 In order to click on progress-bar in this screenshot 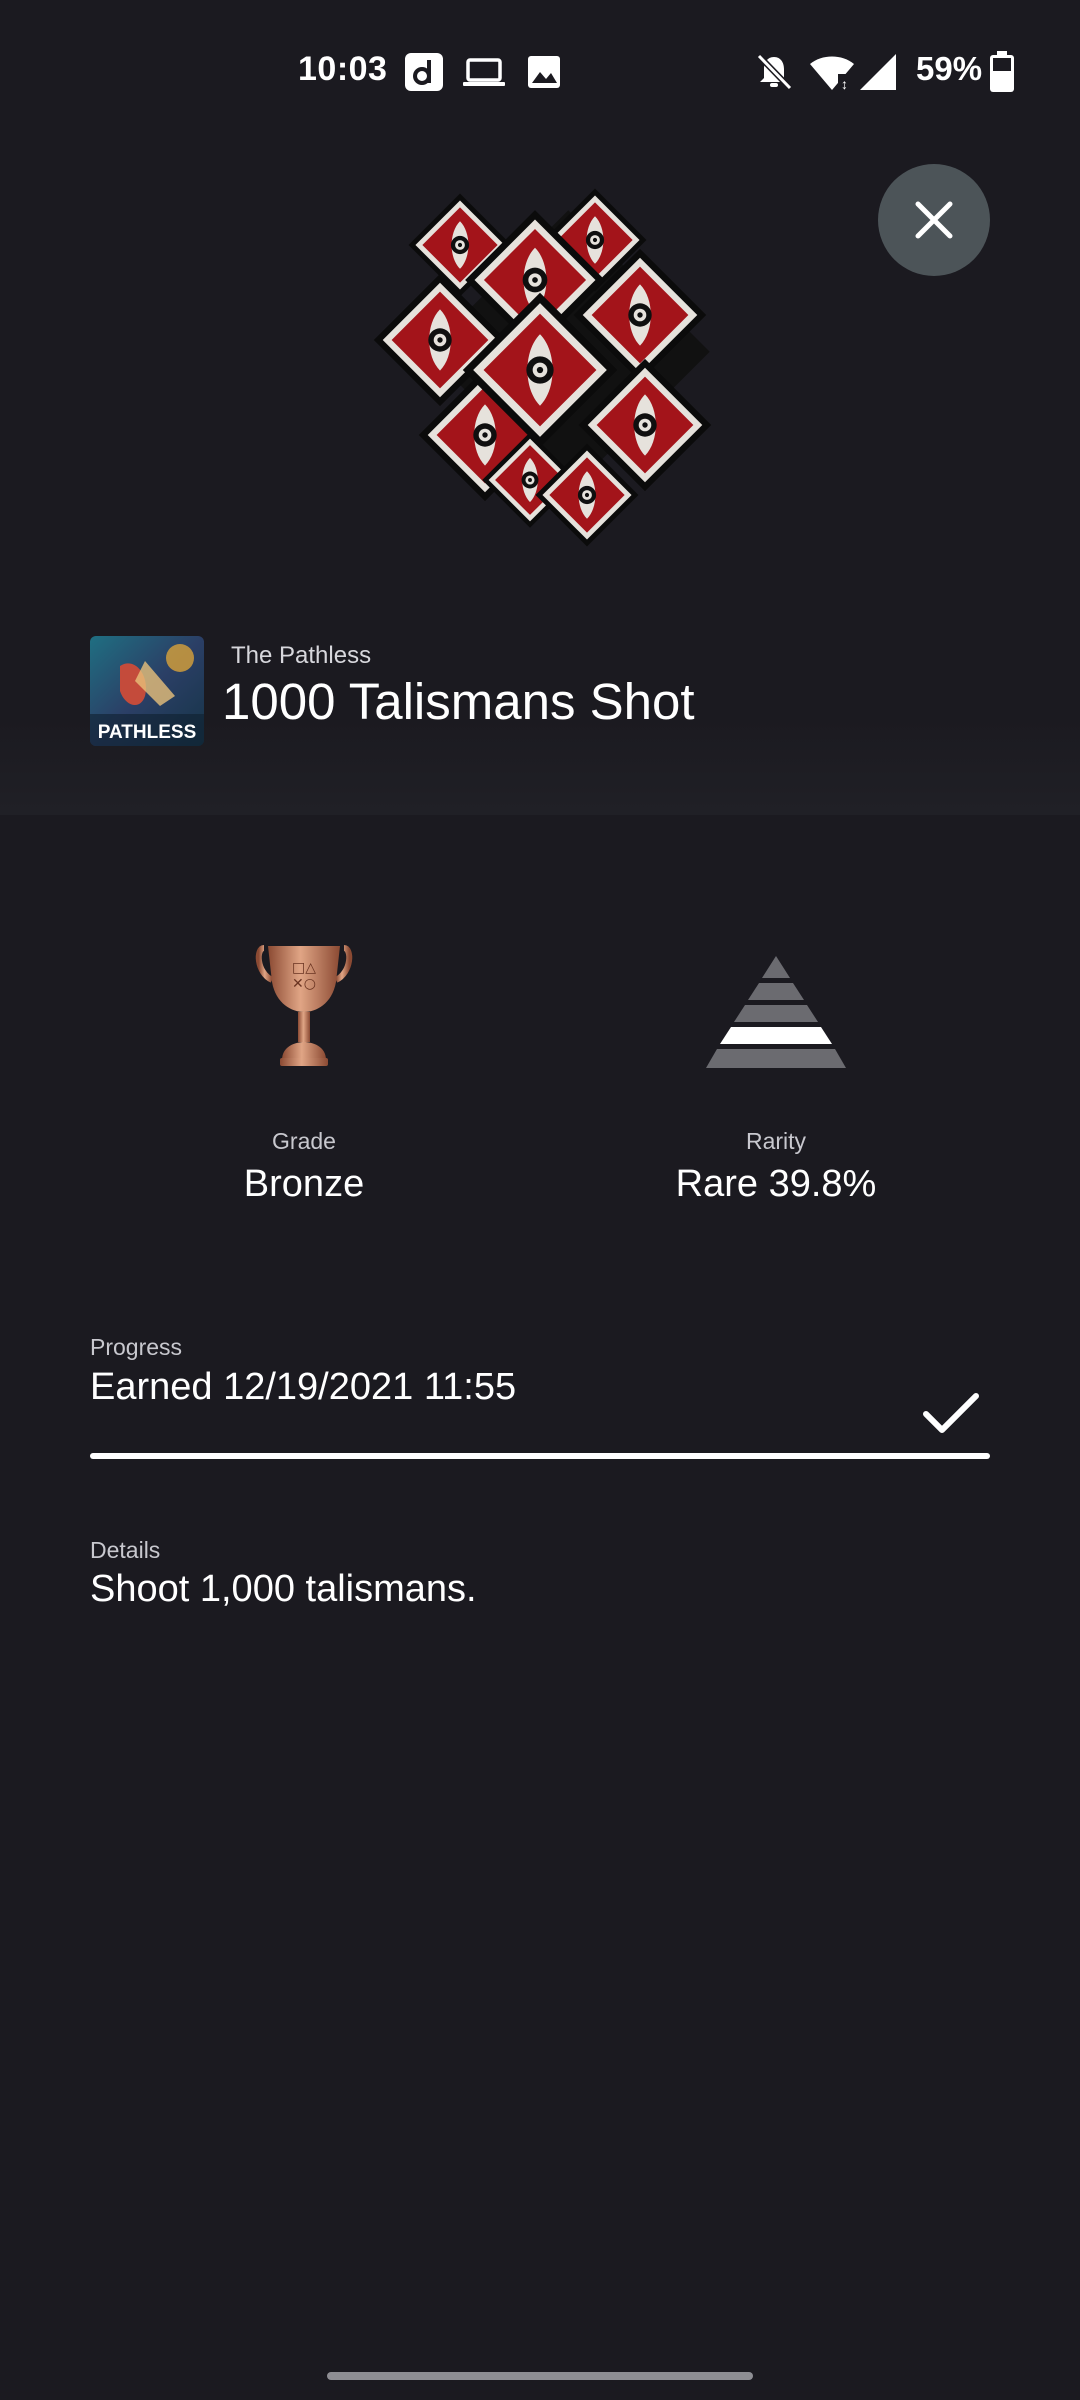, I will do `click(540, 1456)`.